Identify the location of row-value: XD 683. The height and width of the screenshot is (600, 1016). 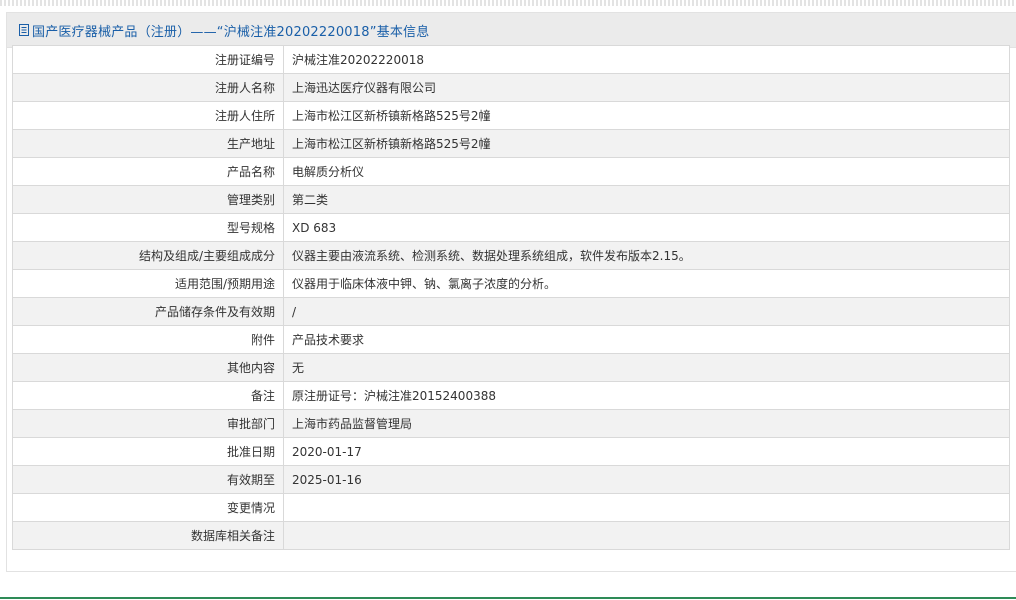
(646, 227).